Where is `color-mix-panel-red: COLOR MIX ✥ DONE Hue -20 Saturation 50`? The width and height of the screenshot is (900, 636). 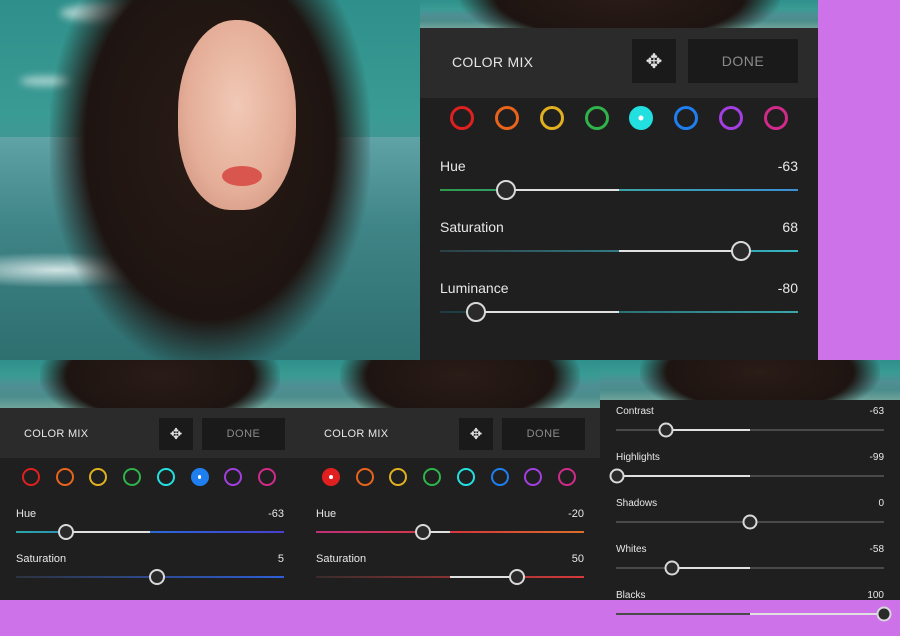 color-mix-panel-red: COLOR MIX ✥ DONE Hue -20 Saturation 50 is located at coordinates (450, 504).